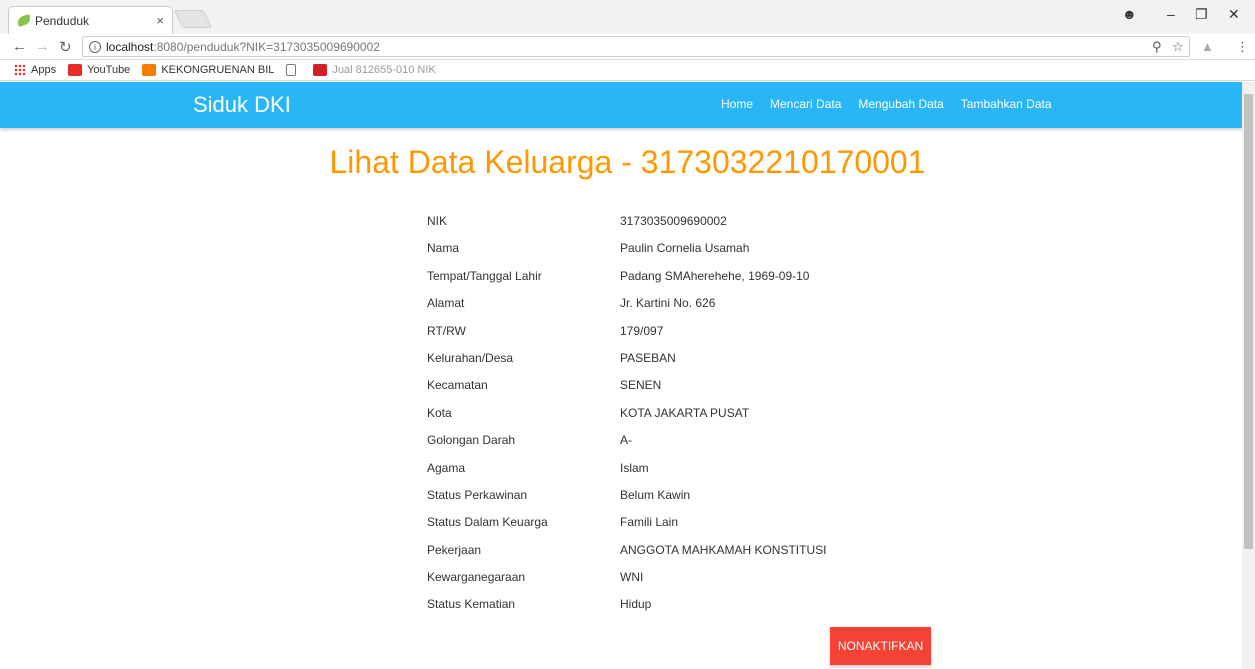 This screenshot has width=1255, height=669. What do you see at coordinates (443, 248) in the screenshot?
I see `detail-label: Nama` at bounding box center [443, 248].